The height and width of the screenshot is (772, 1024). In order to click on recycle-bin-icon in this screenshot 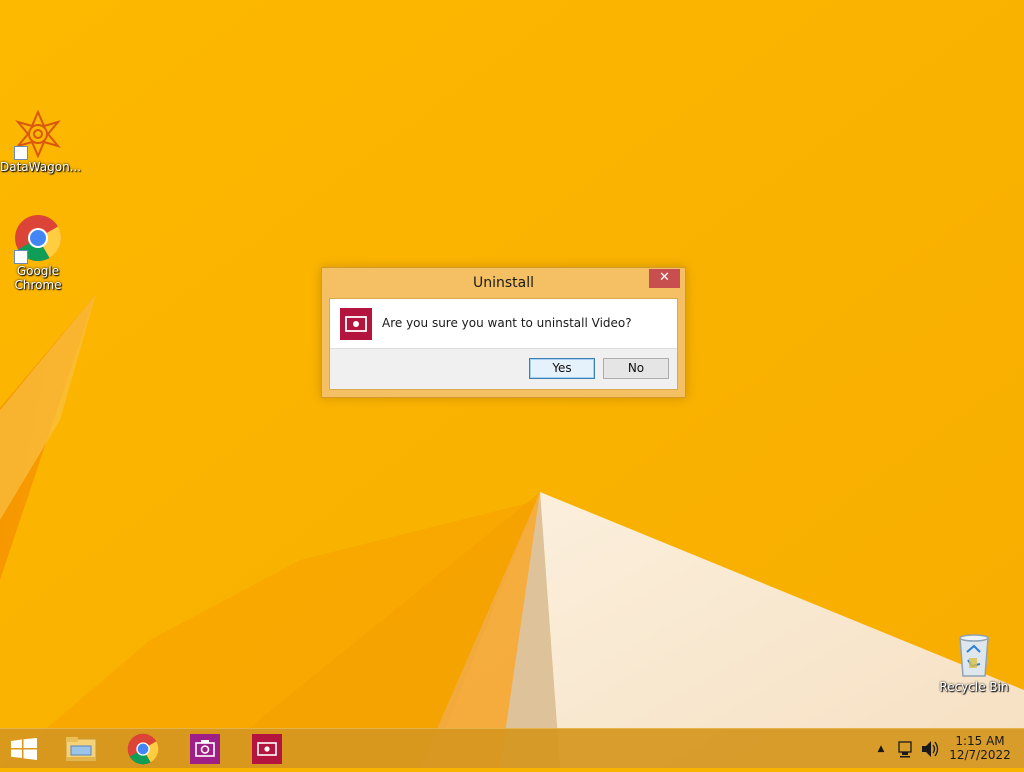, I will do `click(974, 655)`.